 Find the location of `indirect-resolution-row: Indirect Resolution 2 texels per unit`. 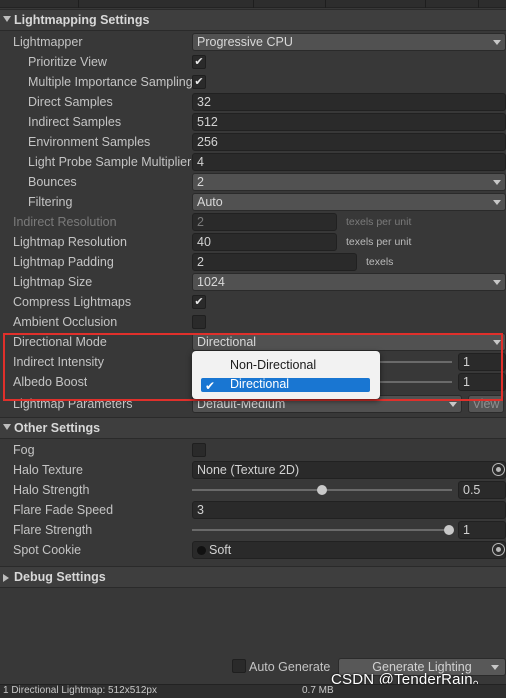

indirect-resolution-row: Indirect Resolution 2 texels per unit is located at coordinates (253, 222).